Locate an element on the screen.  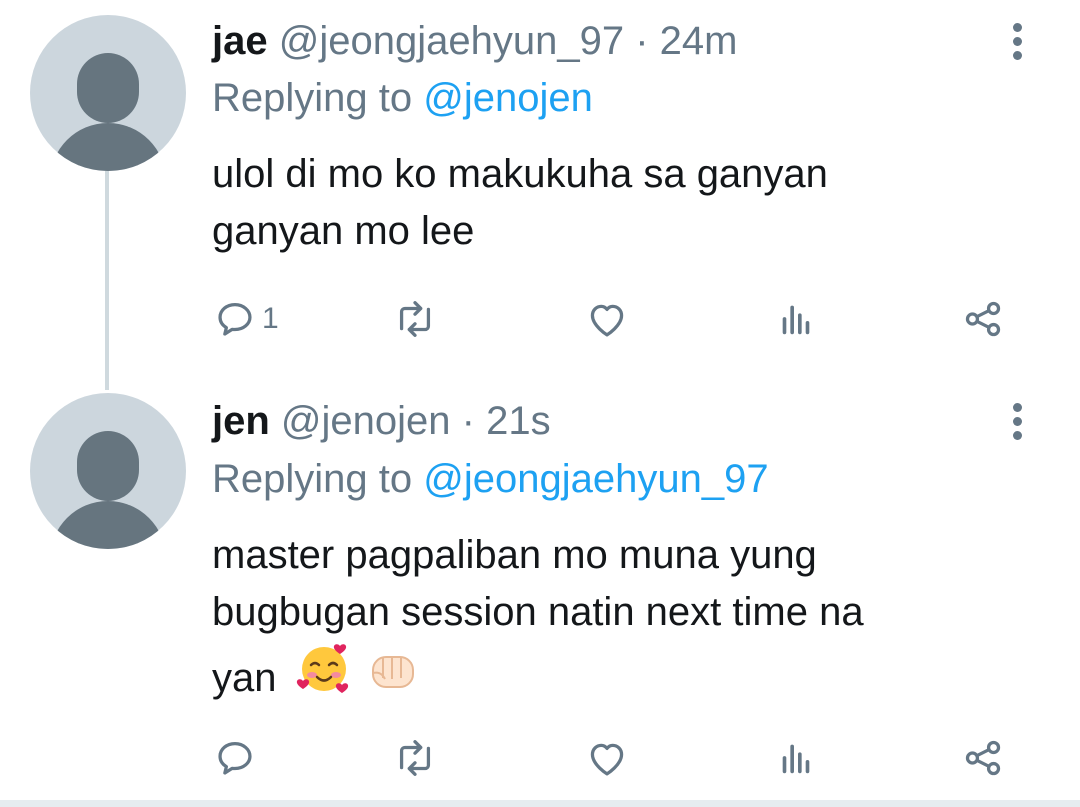
thread-connector-line is located at coordinates (107, 280).